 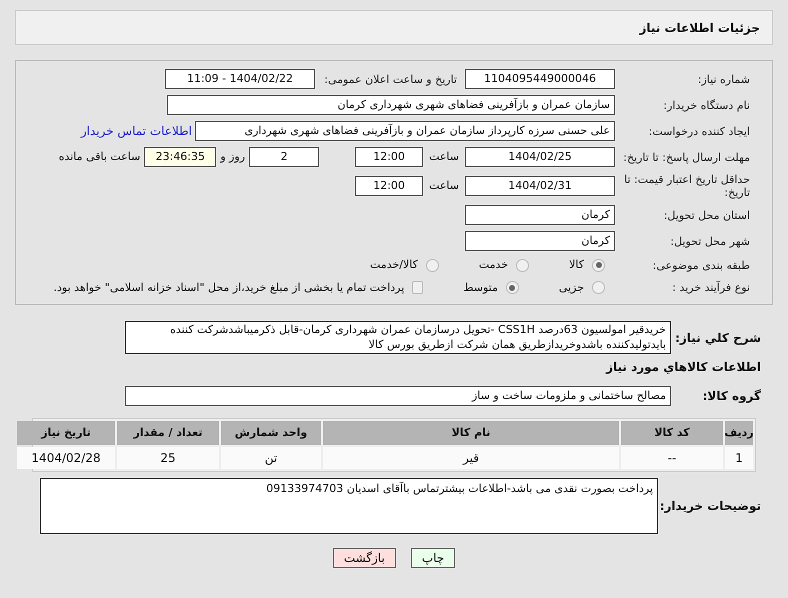 I want to click on table-cell: قیر, so click(x=471, y=458).